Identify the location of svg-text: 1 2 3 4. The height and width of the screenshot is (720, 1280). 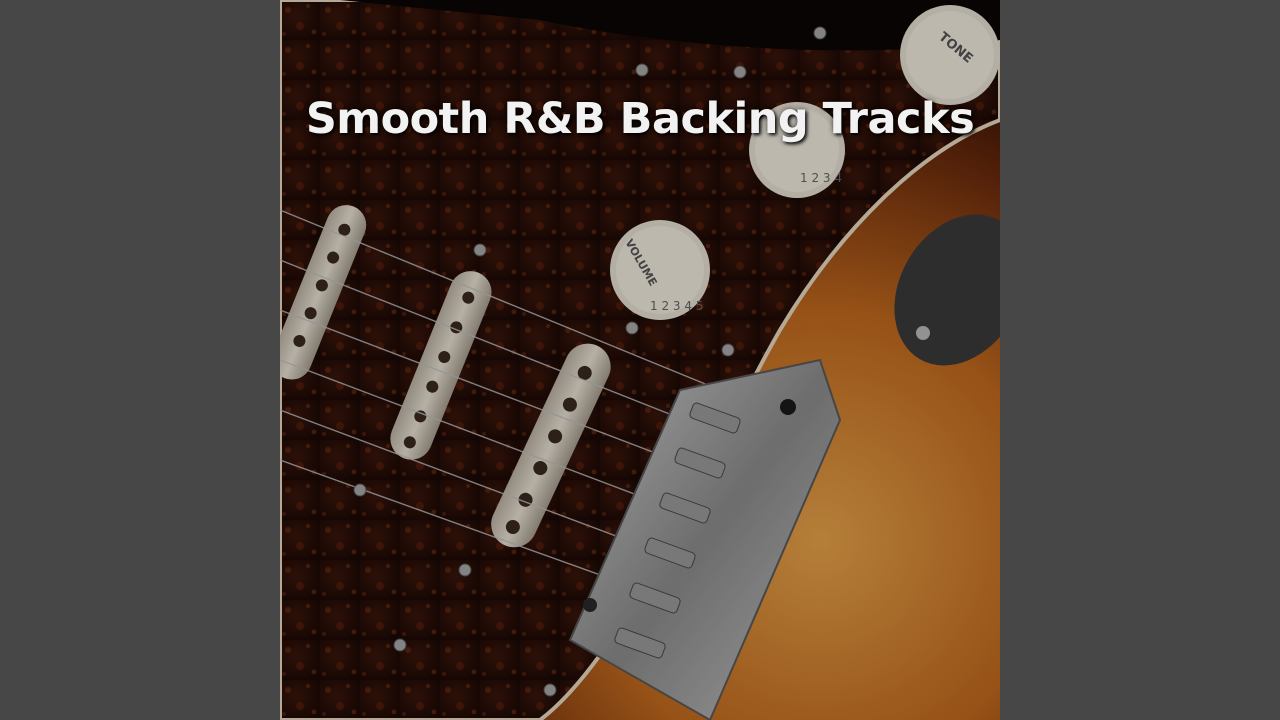
(821, 178).